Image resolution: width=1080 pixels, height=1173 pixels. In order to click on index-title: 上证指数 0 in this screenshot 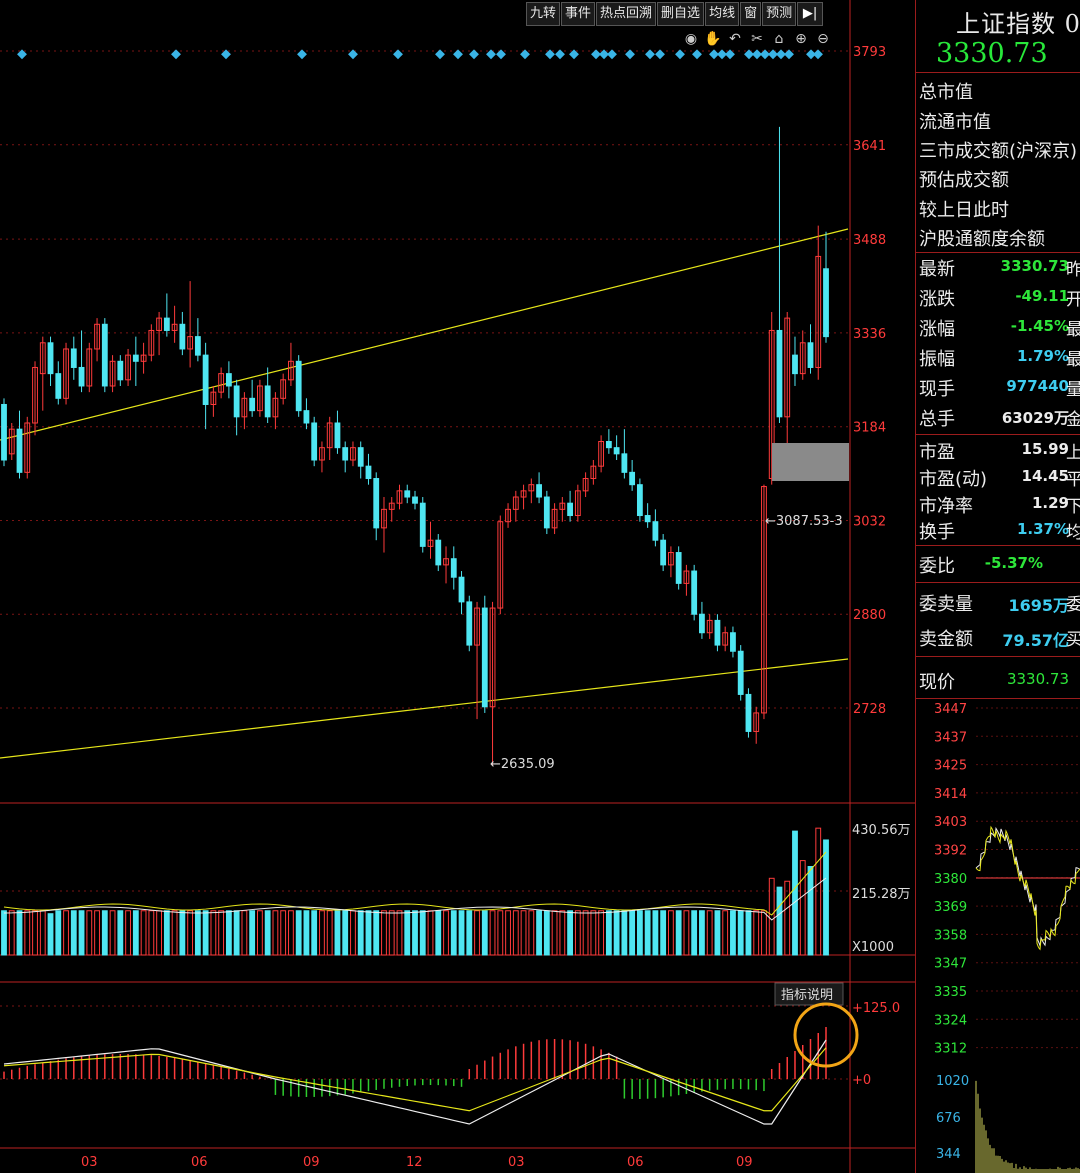, I will do `click(1018, 21)`.